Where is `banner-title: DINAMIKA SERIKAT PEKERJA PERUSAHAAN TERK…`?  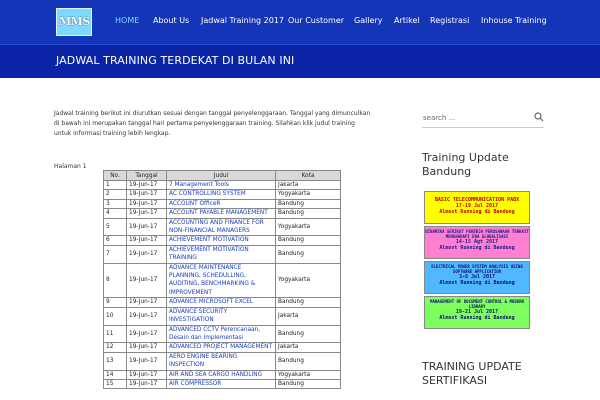 banner-title: DINAMIKA SERIKAT PEKERJA PERUSAHAAN TERK… is located at coordinates (477, 234).